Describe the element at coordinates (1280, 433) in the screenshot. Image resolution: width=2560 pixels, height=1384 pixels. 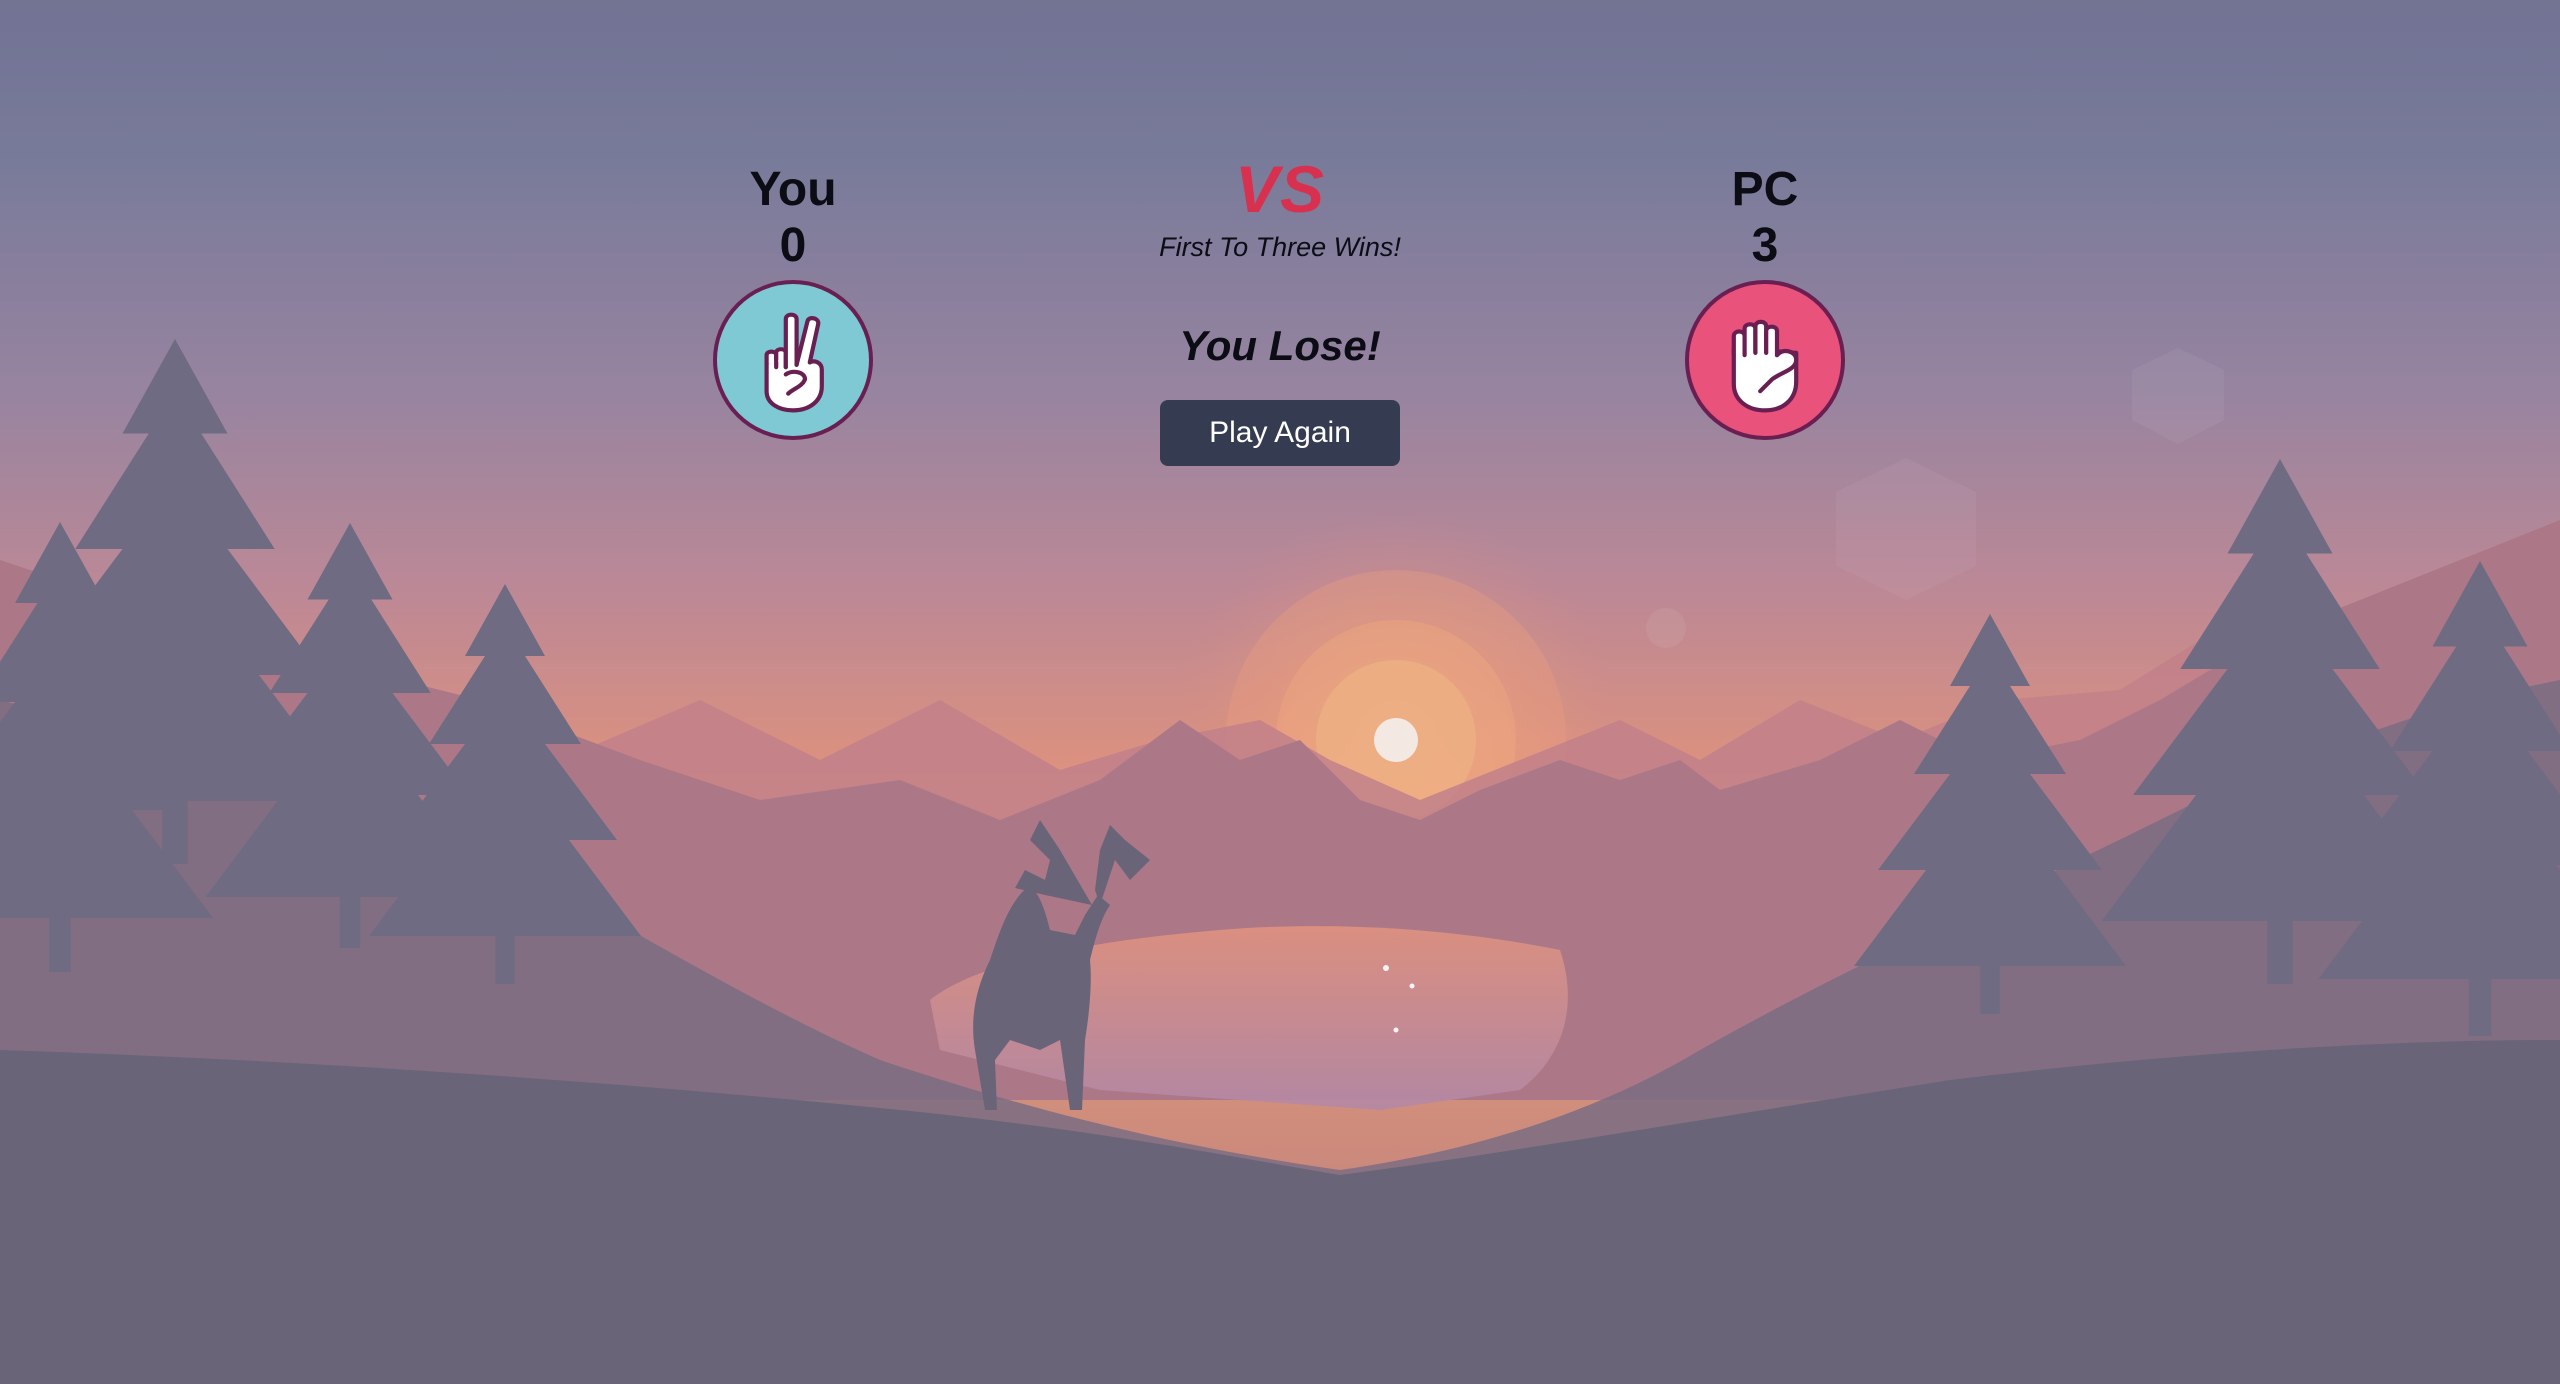
I see `play-again-button: Play Again` at that location.